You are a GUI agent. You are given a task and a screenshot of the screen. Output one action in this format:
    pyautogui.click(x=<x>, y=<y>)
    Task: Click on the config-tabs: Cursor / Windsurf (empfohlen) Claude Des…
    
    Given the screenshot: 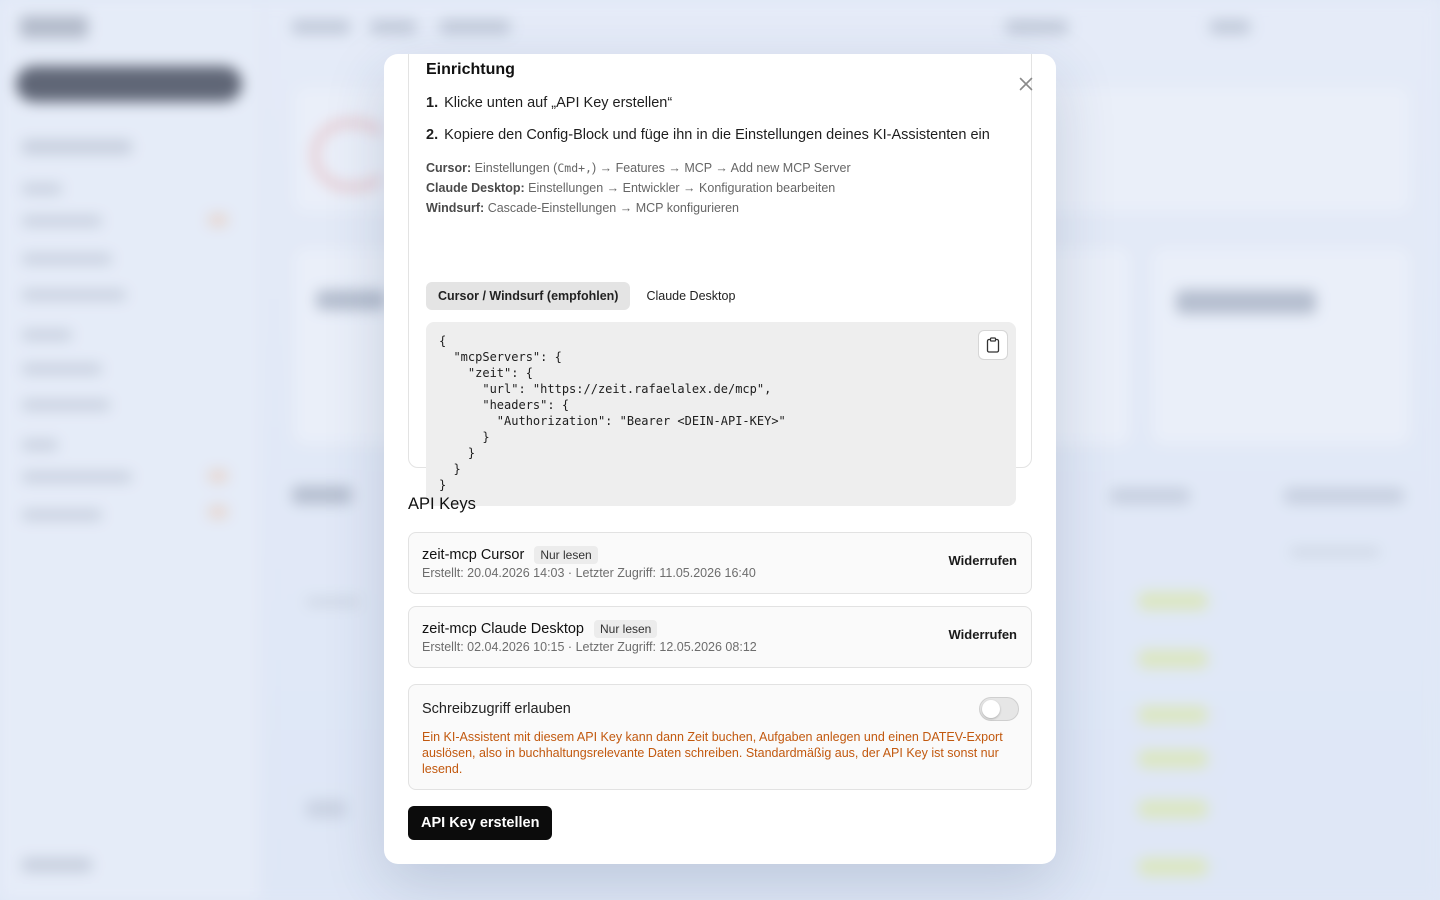 What is the action you would take?
    pyautogui.click(x=586, y=296)
    